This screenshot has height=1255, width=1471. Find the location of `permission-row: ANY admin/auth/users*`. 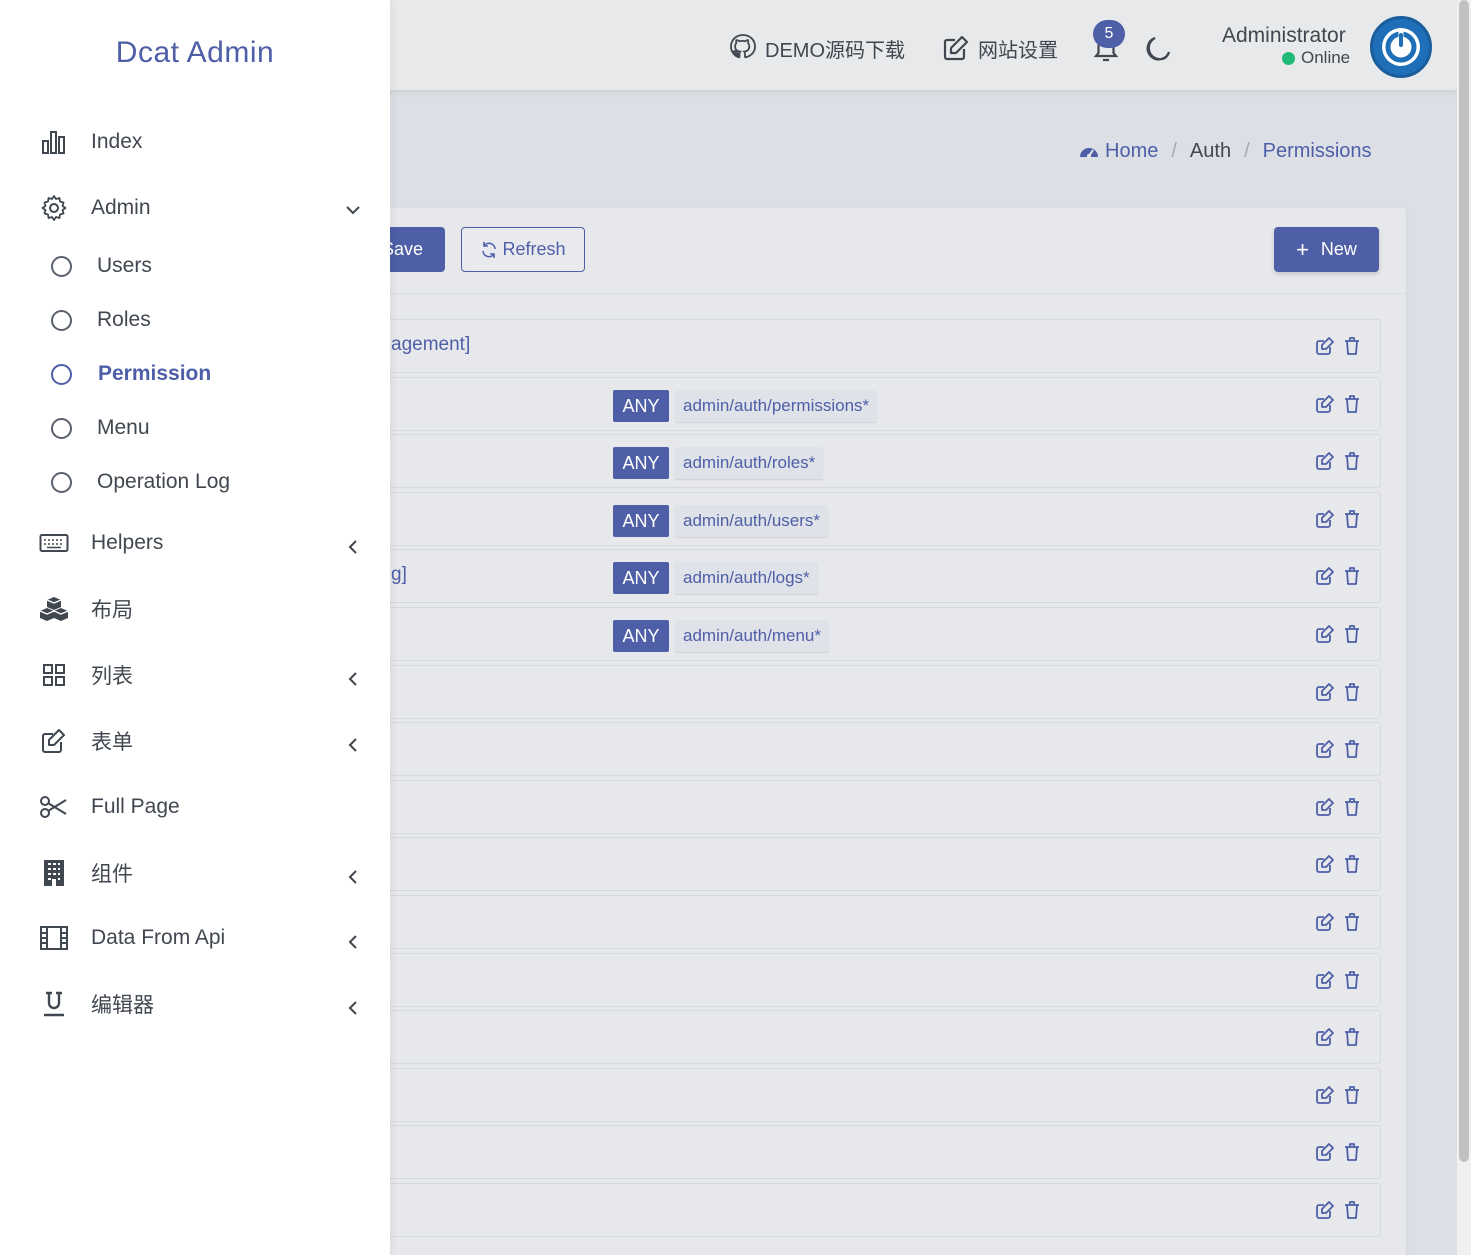

permission-row: ANY admin/auth/users* is located at coordinates (820, 519).